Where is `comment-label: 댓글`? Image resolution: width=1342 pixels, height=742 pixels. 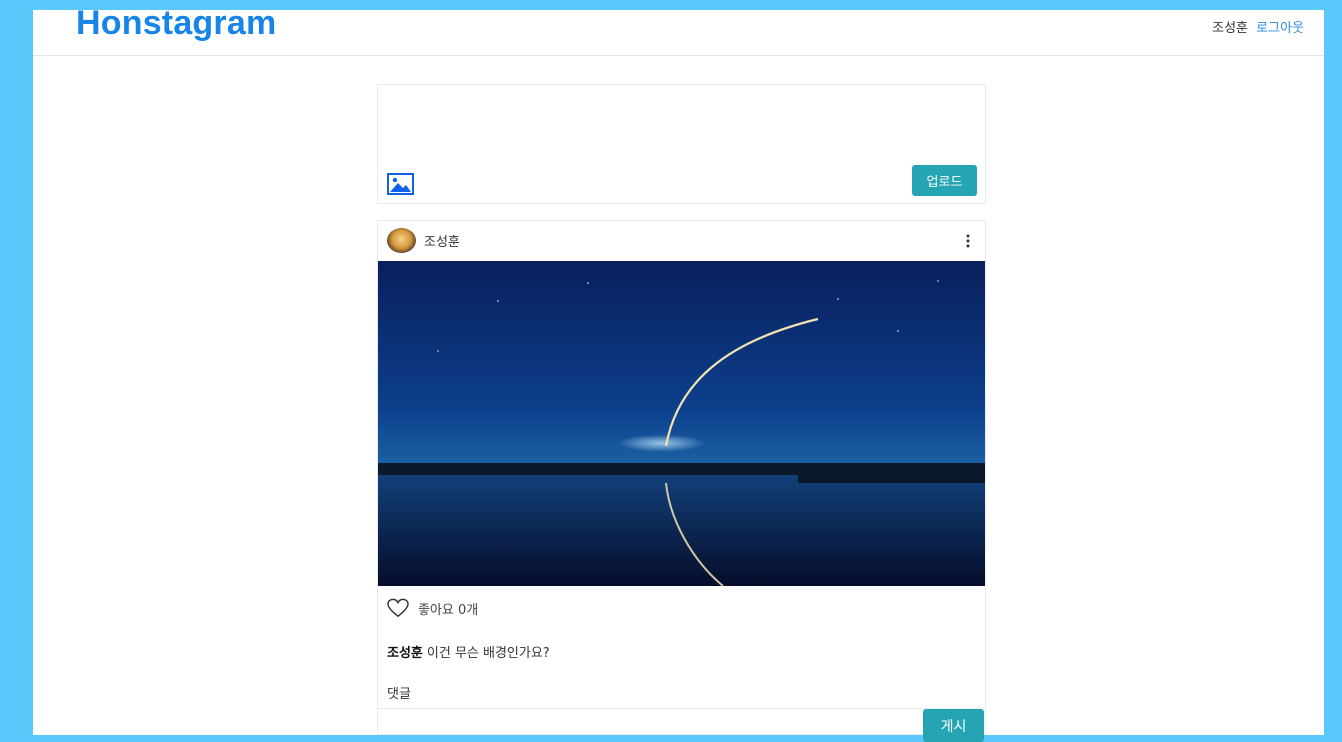
comment-label: 댓글 is located at coordinates (399, 694).